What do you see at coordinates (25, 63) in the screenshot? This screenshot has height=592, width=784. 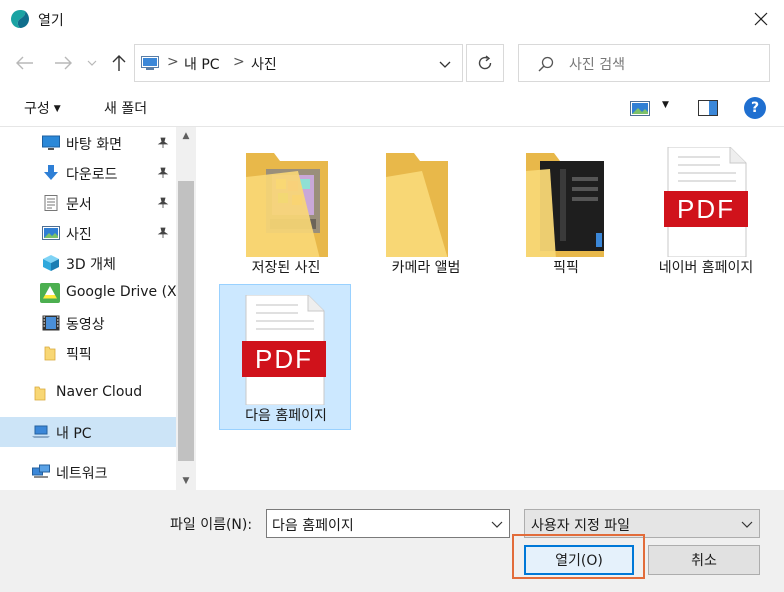 I see `back-arrow-icon` at bounding box center [25, 63].